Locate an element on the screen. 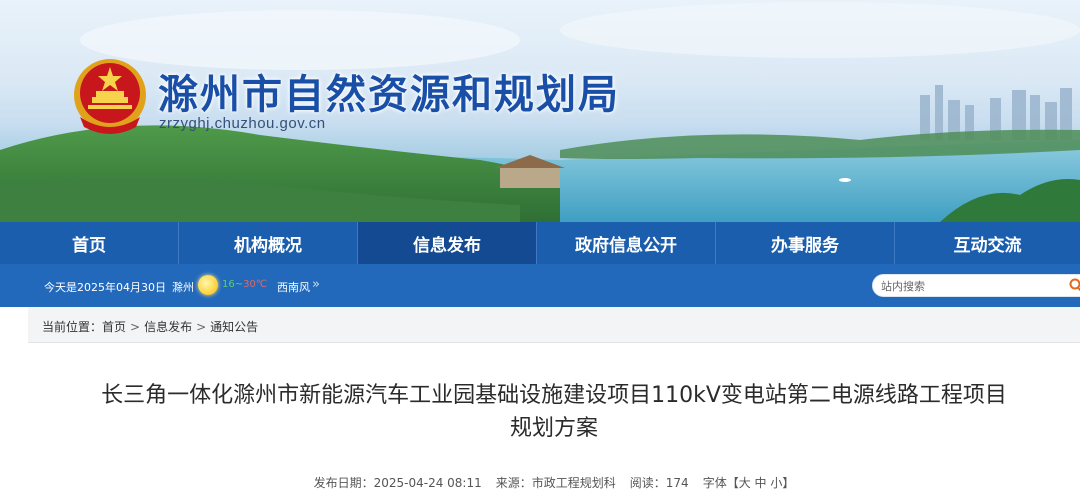  views-label: 阅读： is located at coordinates (647, 483).